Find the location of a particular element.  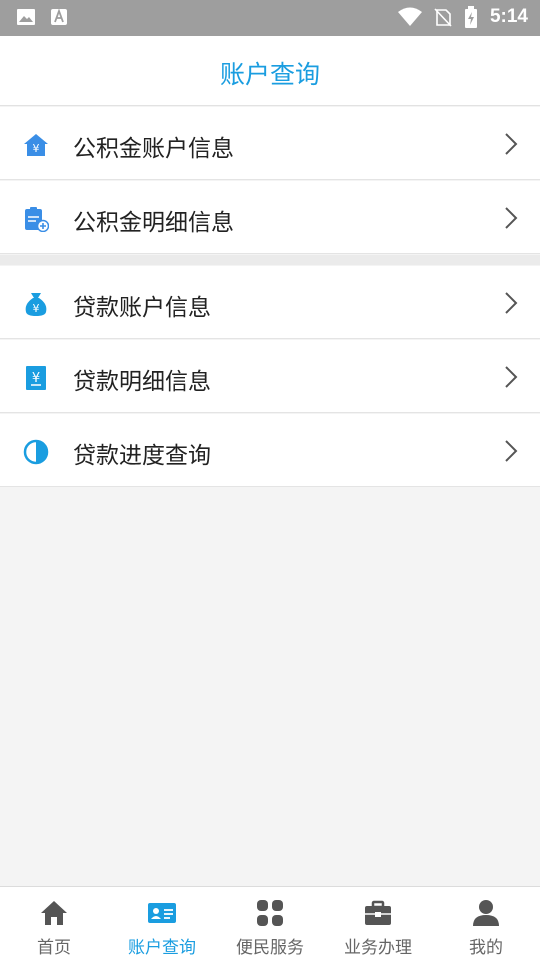

money-bag-icon: ¥ is located at coordinates (36, 304).